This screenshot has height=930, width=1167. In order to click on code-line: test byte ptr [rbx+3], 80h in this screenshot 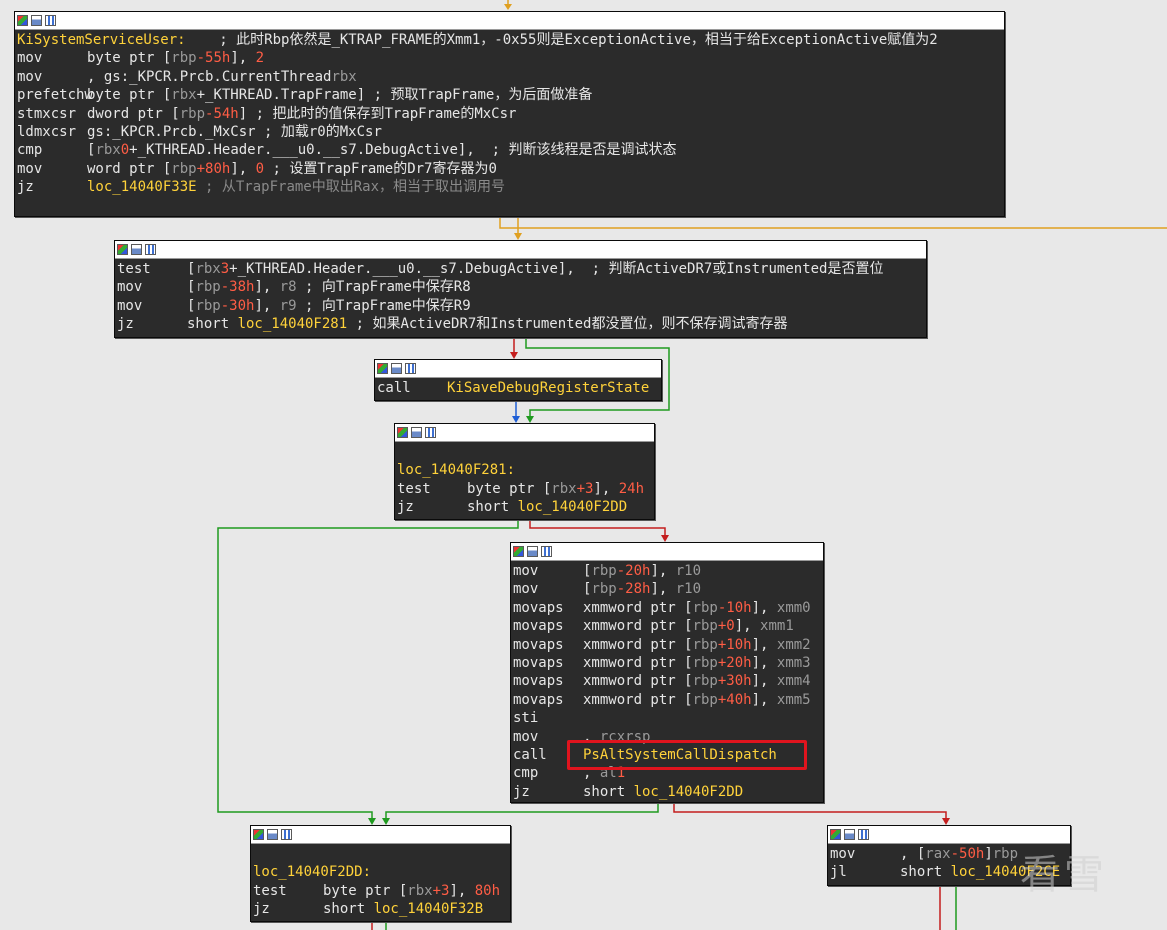, I will do `click(380, 891)`.